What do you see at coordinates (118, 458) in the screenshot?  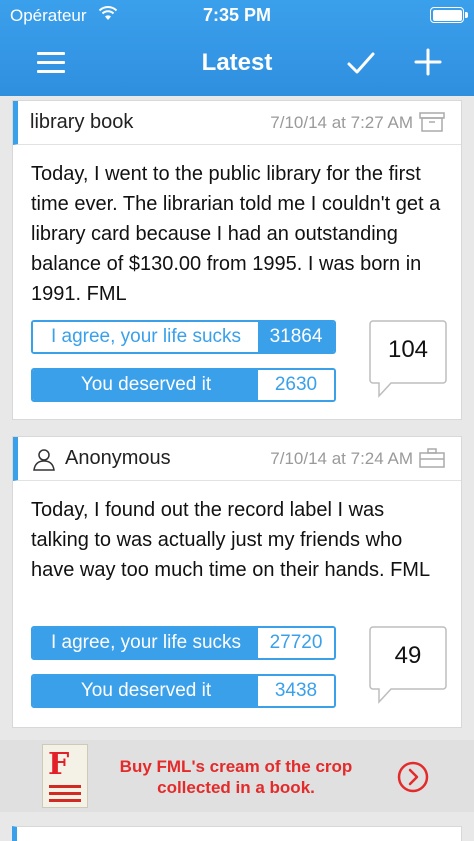 I see `post-author: Anonymous` at bounding box center [118, 458].